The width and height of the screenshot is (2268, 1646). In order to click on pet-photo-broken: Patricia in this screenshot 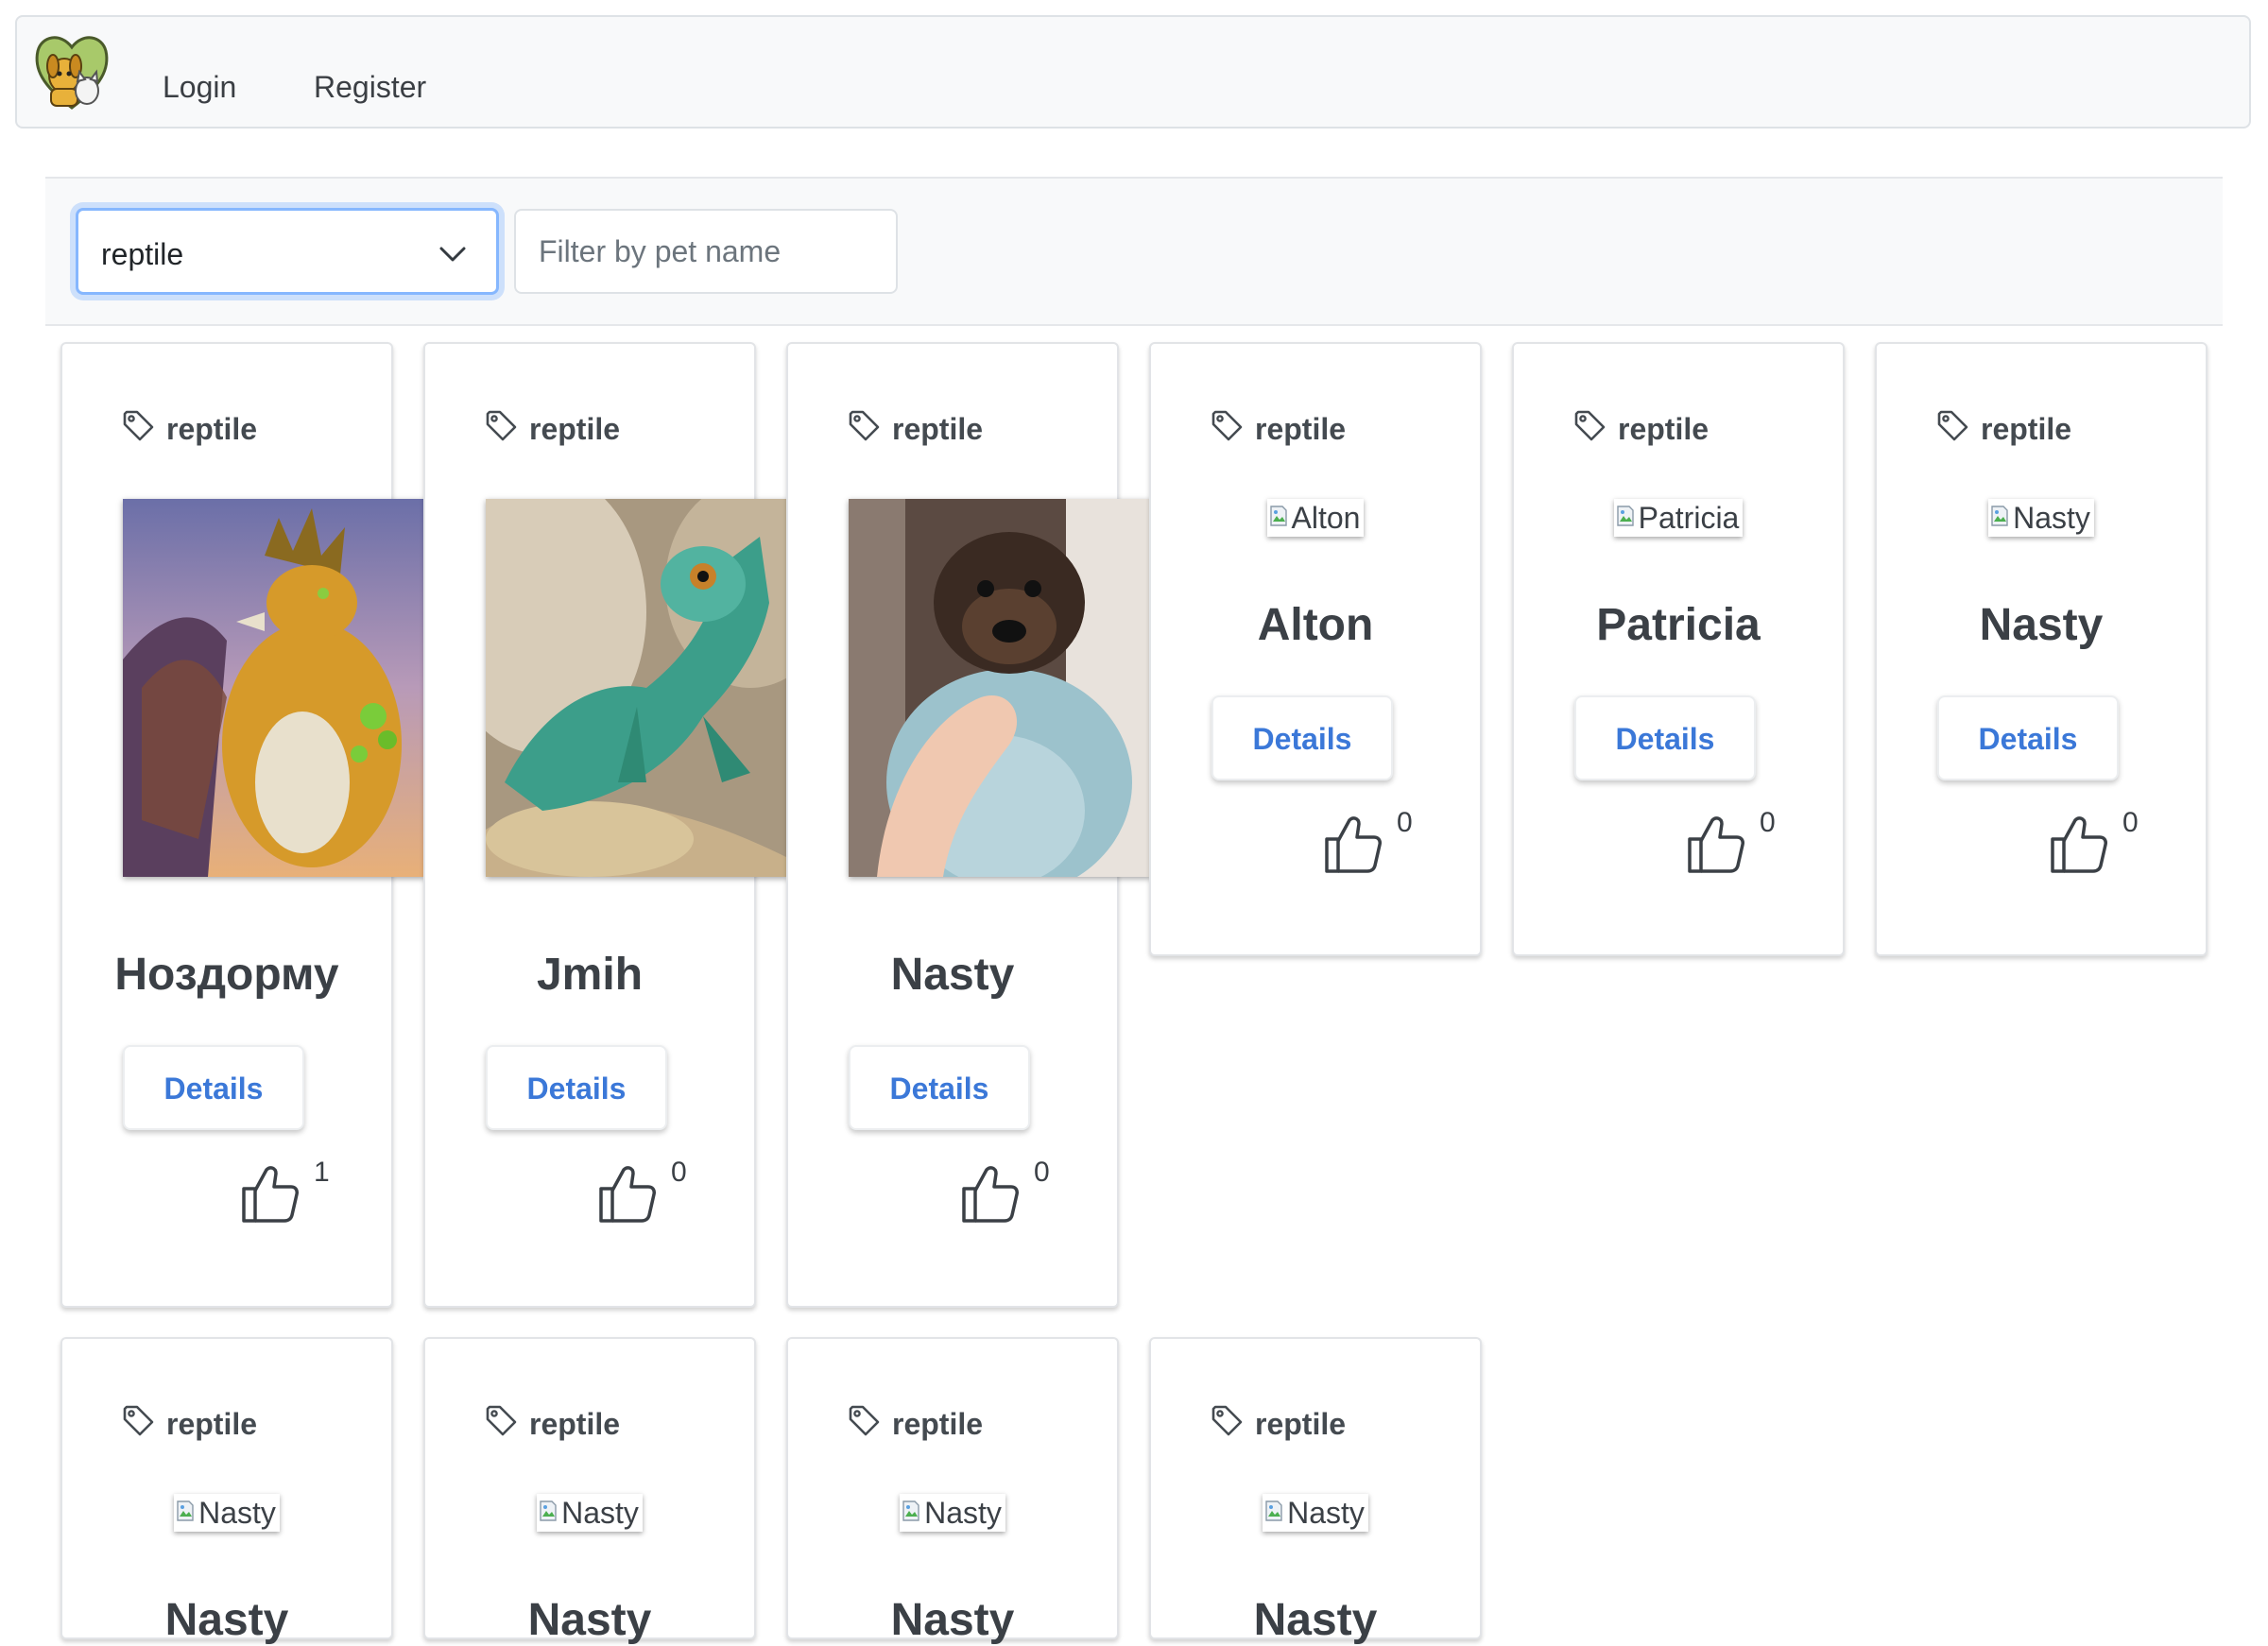, I will do `click(1678, 518)`.